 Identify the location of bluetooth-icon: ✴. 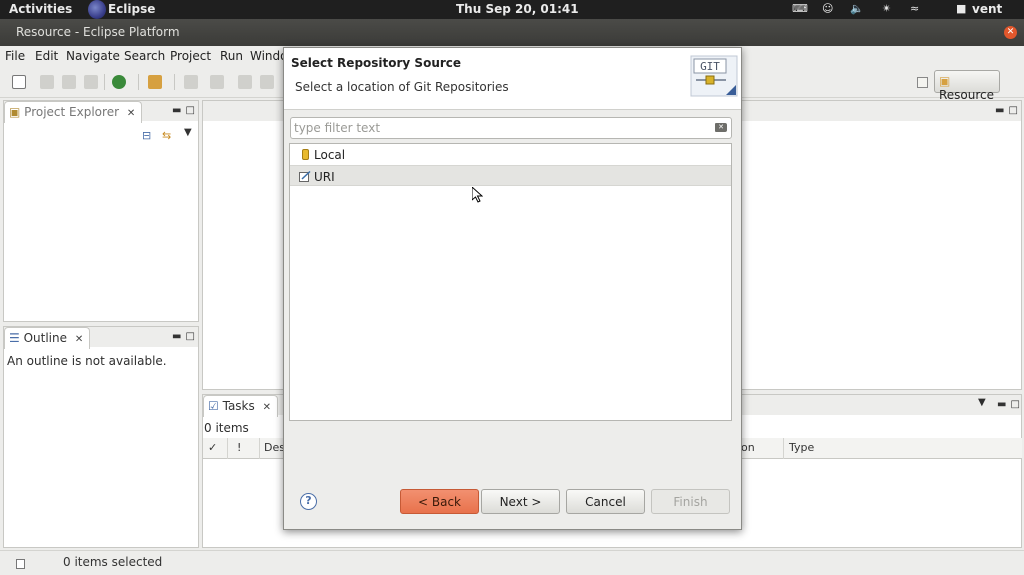
(886, 8).